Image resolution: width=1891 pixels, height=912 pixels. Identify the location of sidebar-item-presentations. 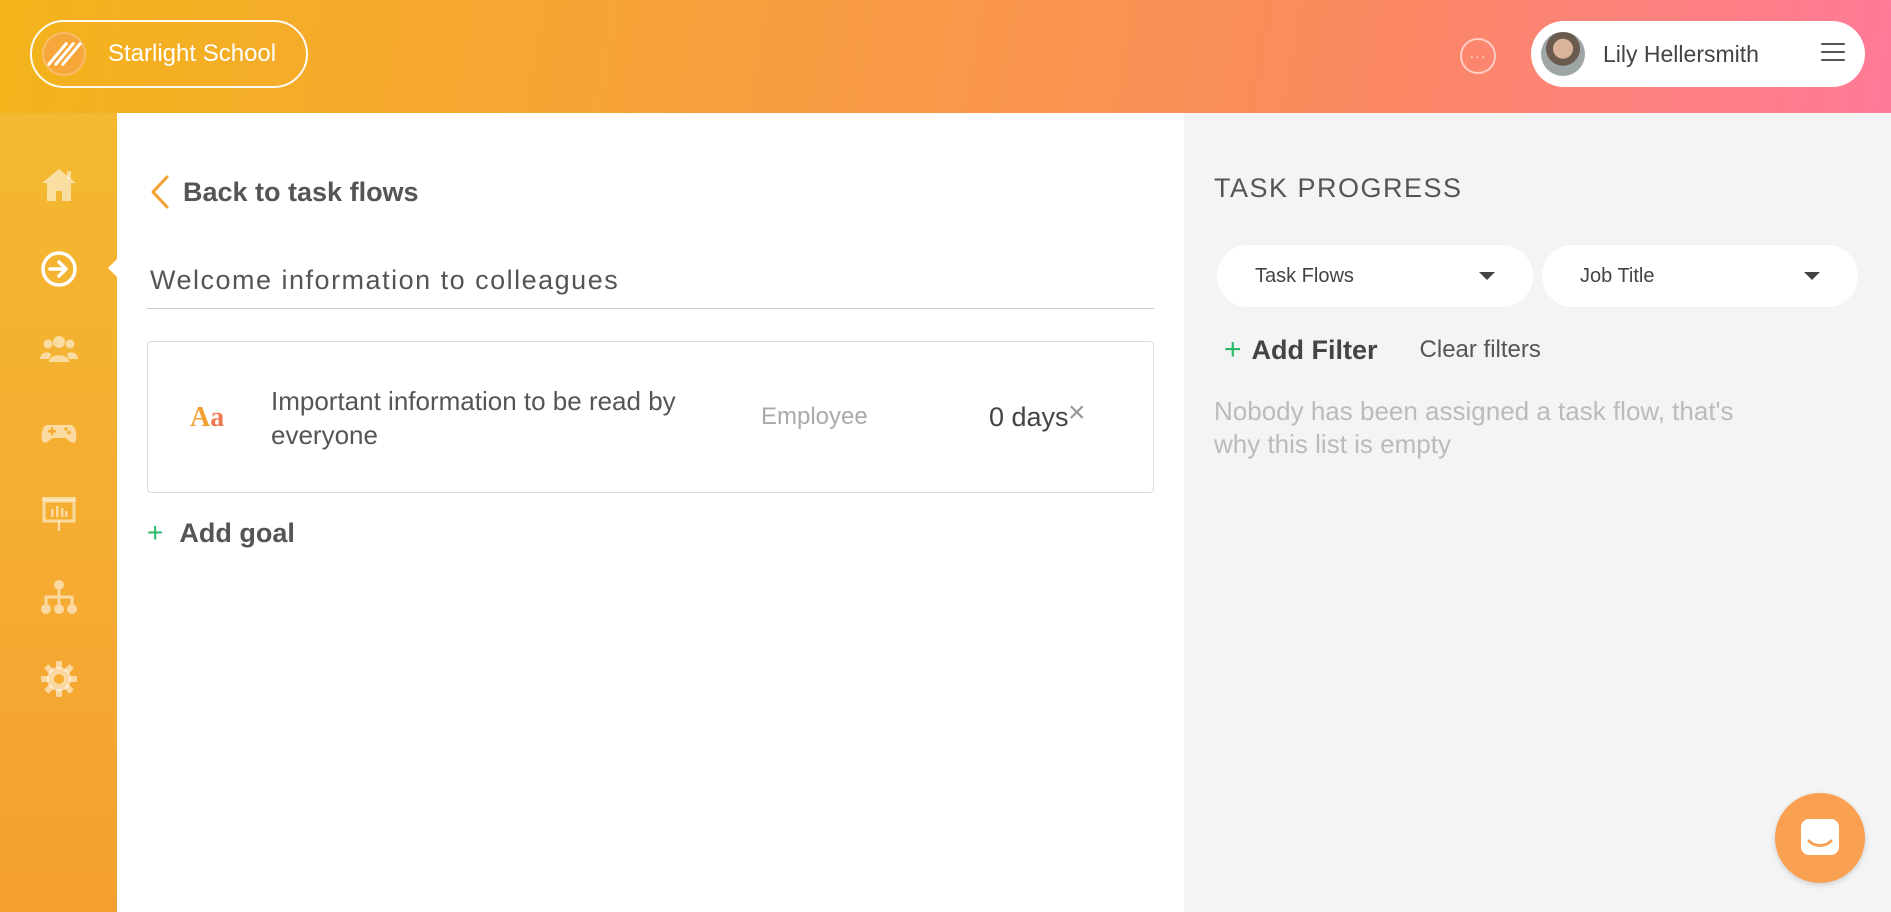
(59, 513).